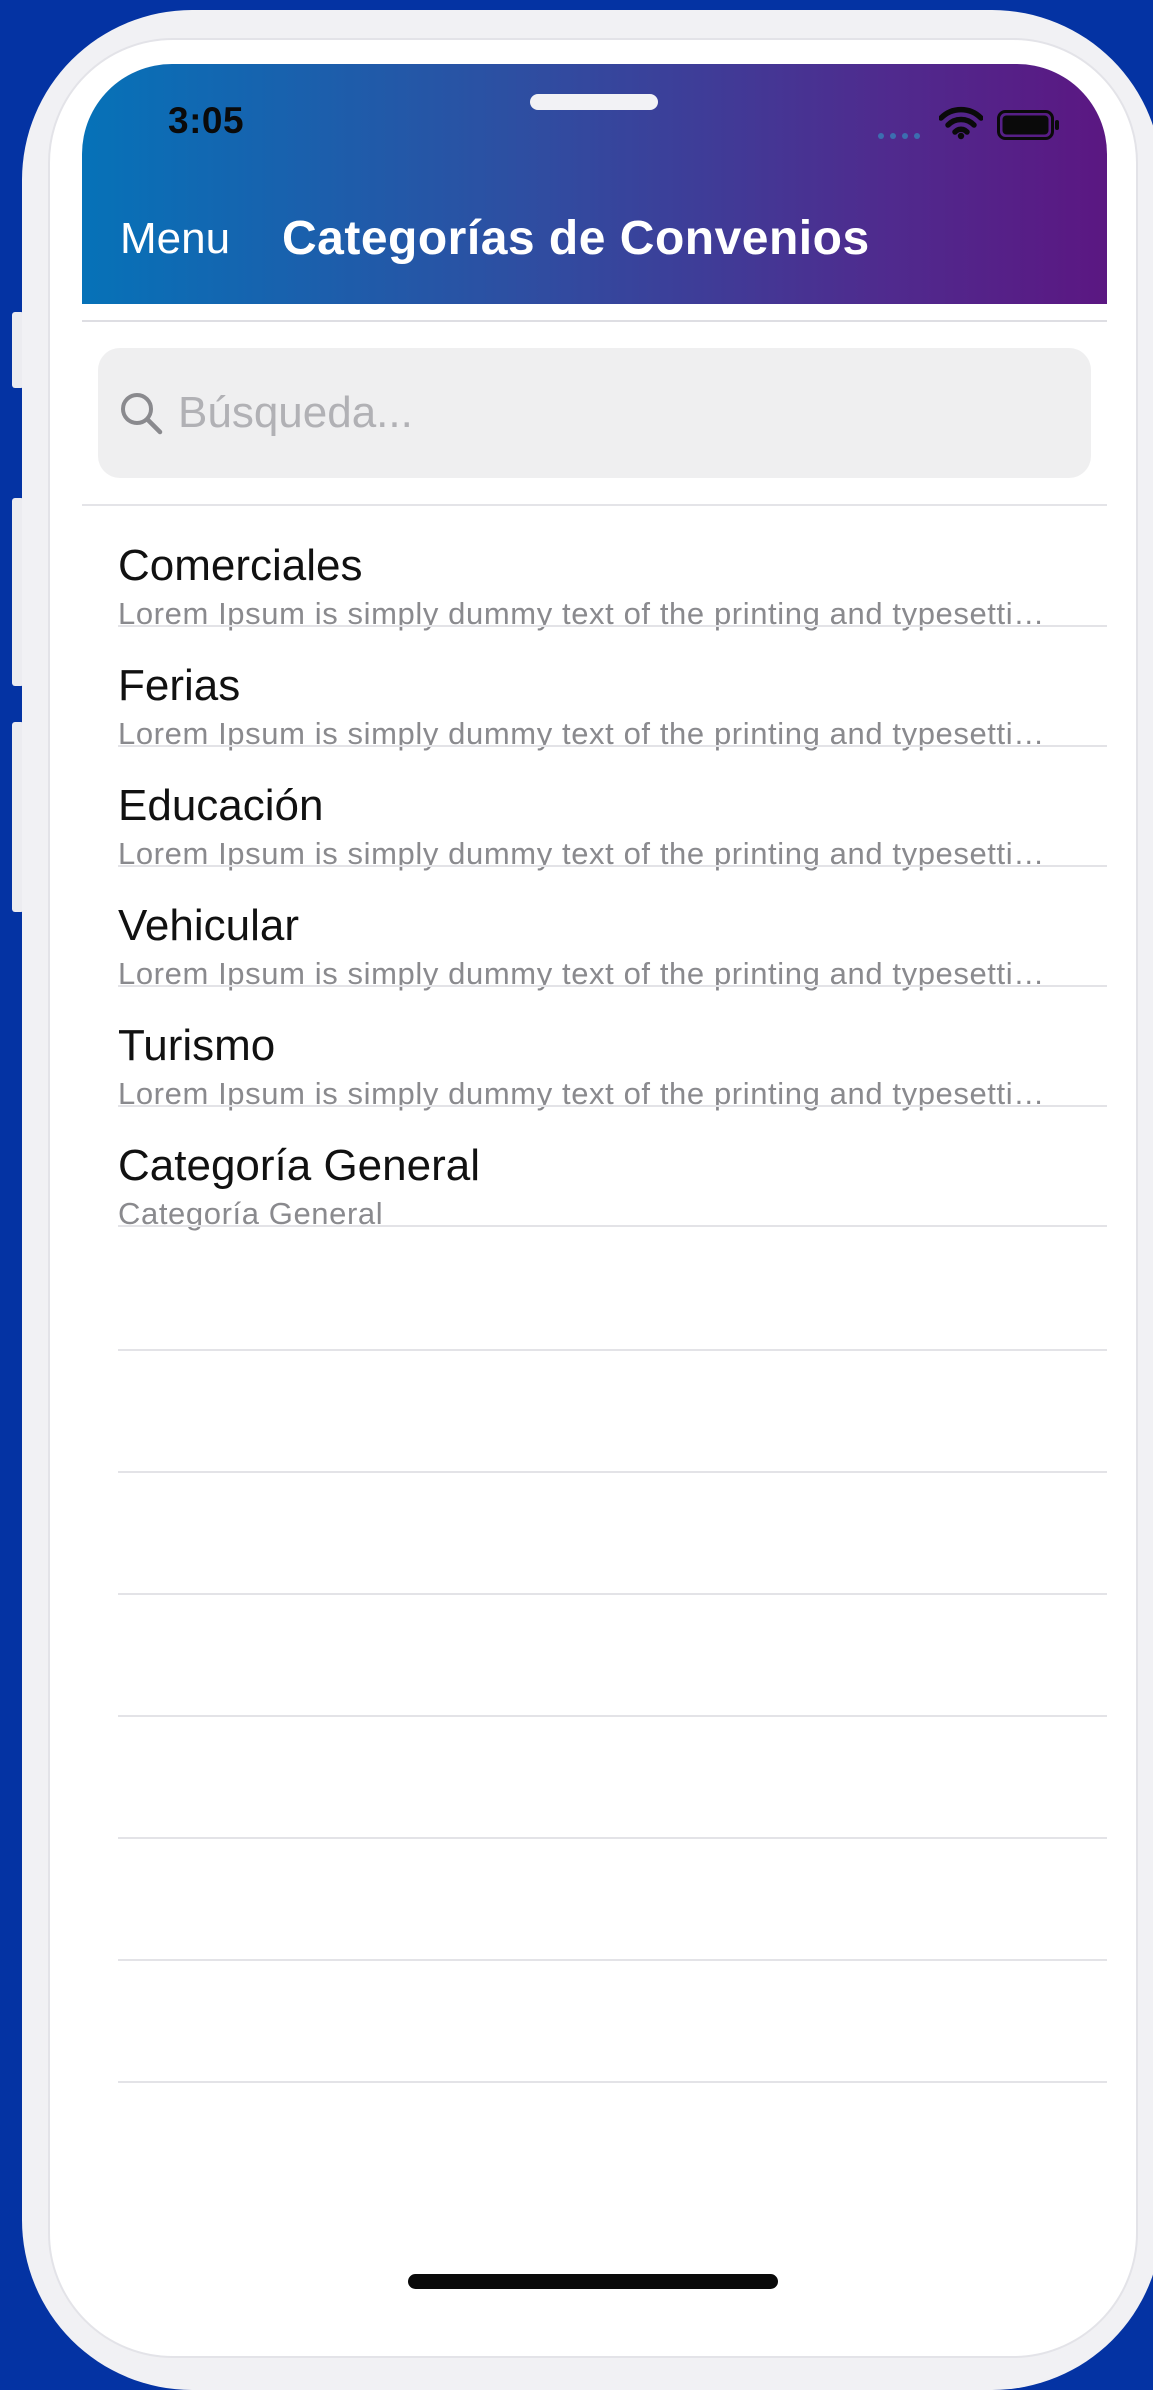 The image size is (1153, 2390). What do you see at coordinates (1028, 125) in the screenshot?
I see `battery-icon` at bounding box center [1028, 125].